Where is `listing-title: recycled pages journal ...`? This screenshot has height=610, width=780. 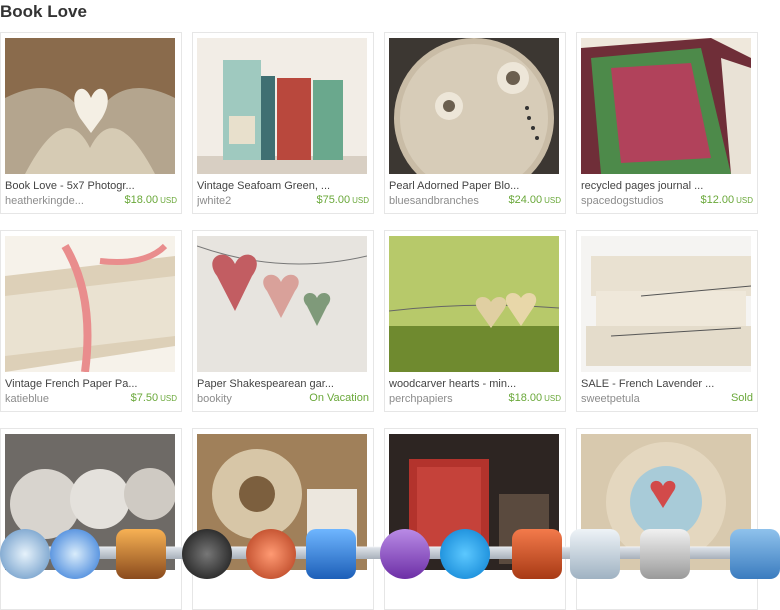 listing-title: recycled pages journal ... is located at coordinates (667, 186).